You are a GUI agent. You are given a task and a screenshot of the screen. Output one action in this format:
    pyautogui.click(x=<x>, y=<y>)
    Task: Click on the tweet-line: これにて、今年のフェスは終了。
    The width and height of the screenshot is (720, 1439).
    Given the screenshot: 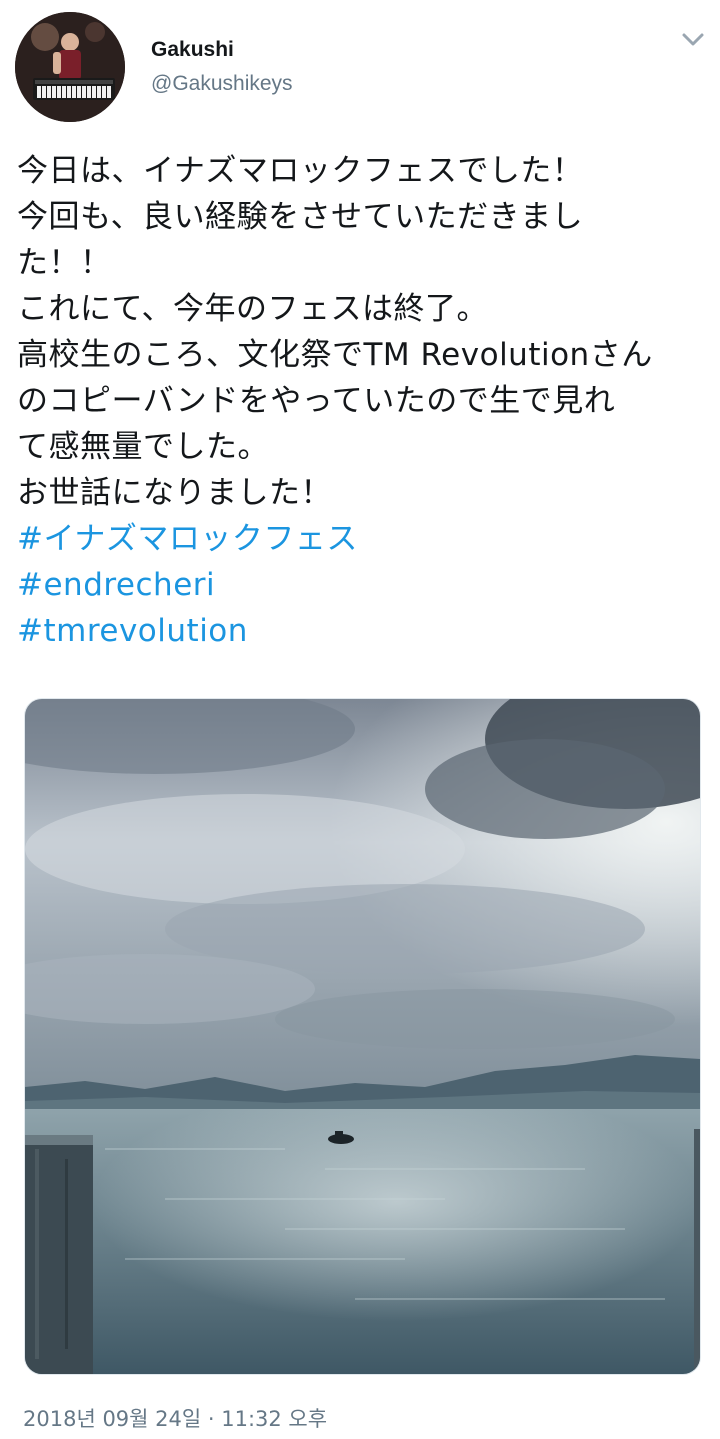 What is the action you would take?
    pyautogui.click(x=252, y=309)
    